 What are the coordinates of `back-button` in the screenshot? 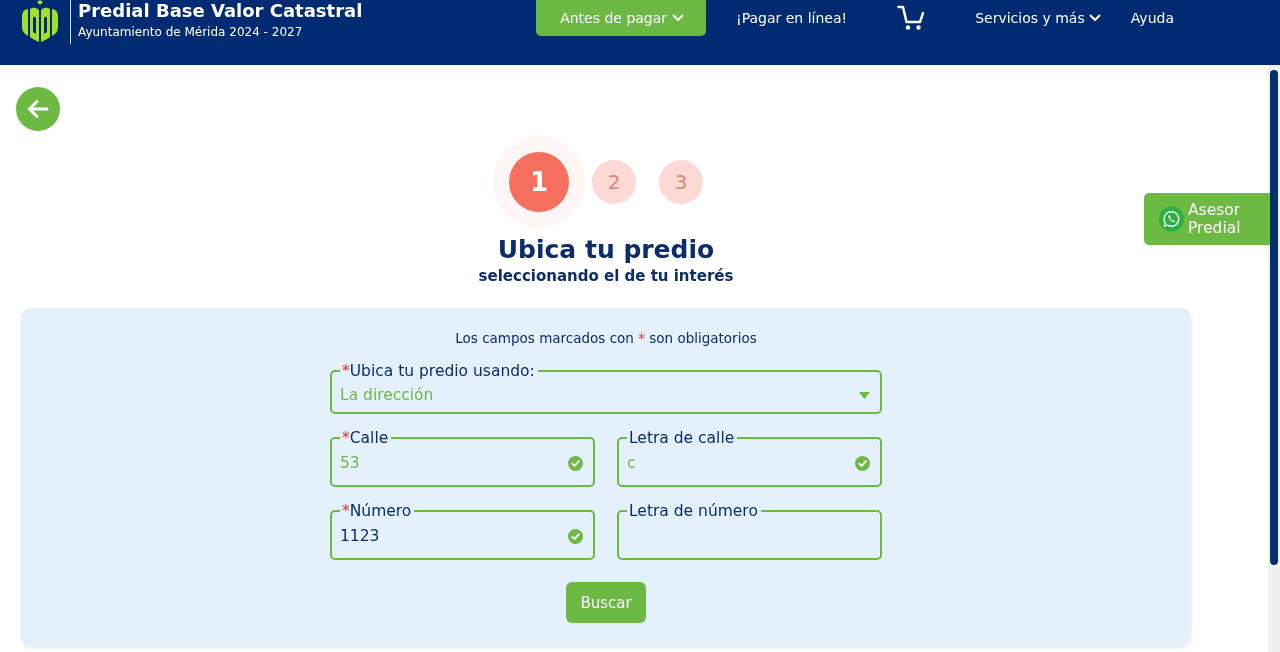 It's located at (38, 109).